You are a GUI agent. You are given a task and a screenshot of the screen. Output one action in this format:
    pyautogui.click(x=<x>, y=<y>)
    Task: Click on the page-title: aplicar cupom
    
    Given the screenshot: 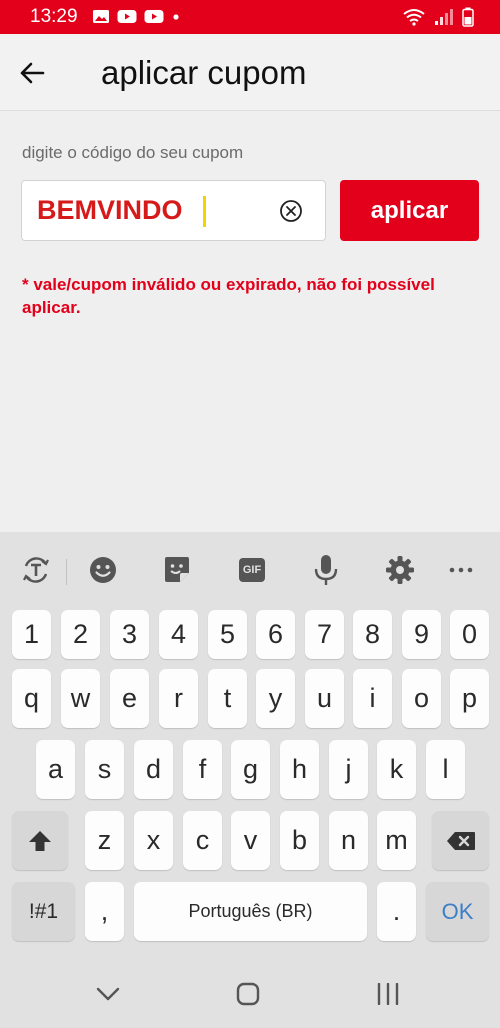 What is the action you would take?
    pyautogui.click(x=204, y=72)
    